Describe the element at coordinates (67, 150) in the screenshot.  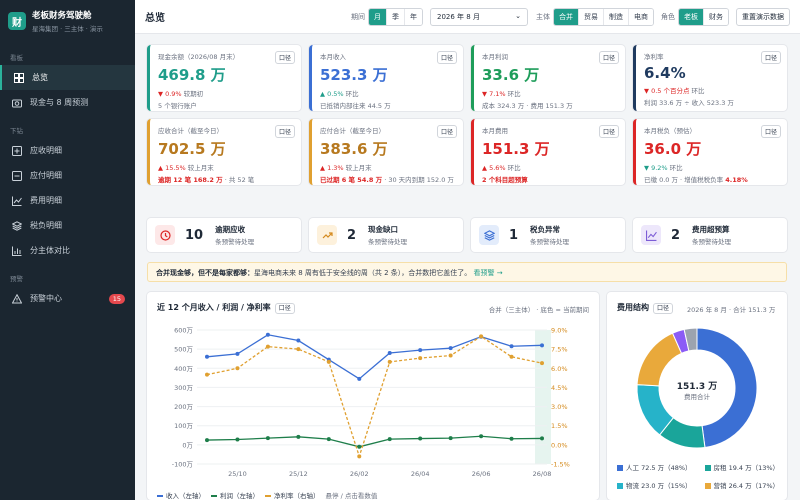
I see `sidebar-item-receivables: 应收明细` at that location.